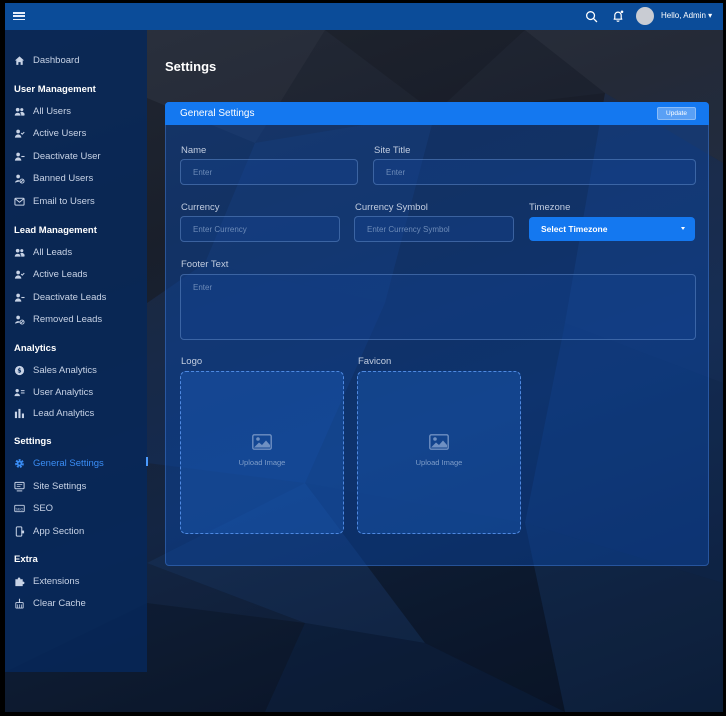  I want to click on sidebar-item-deactivate-leads: Deactivate Leads, so click(60, 297).